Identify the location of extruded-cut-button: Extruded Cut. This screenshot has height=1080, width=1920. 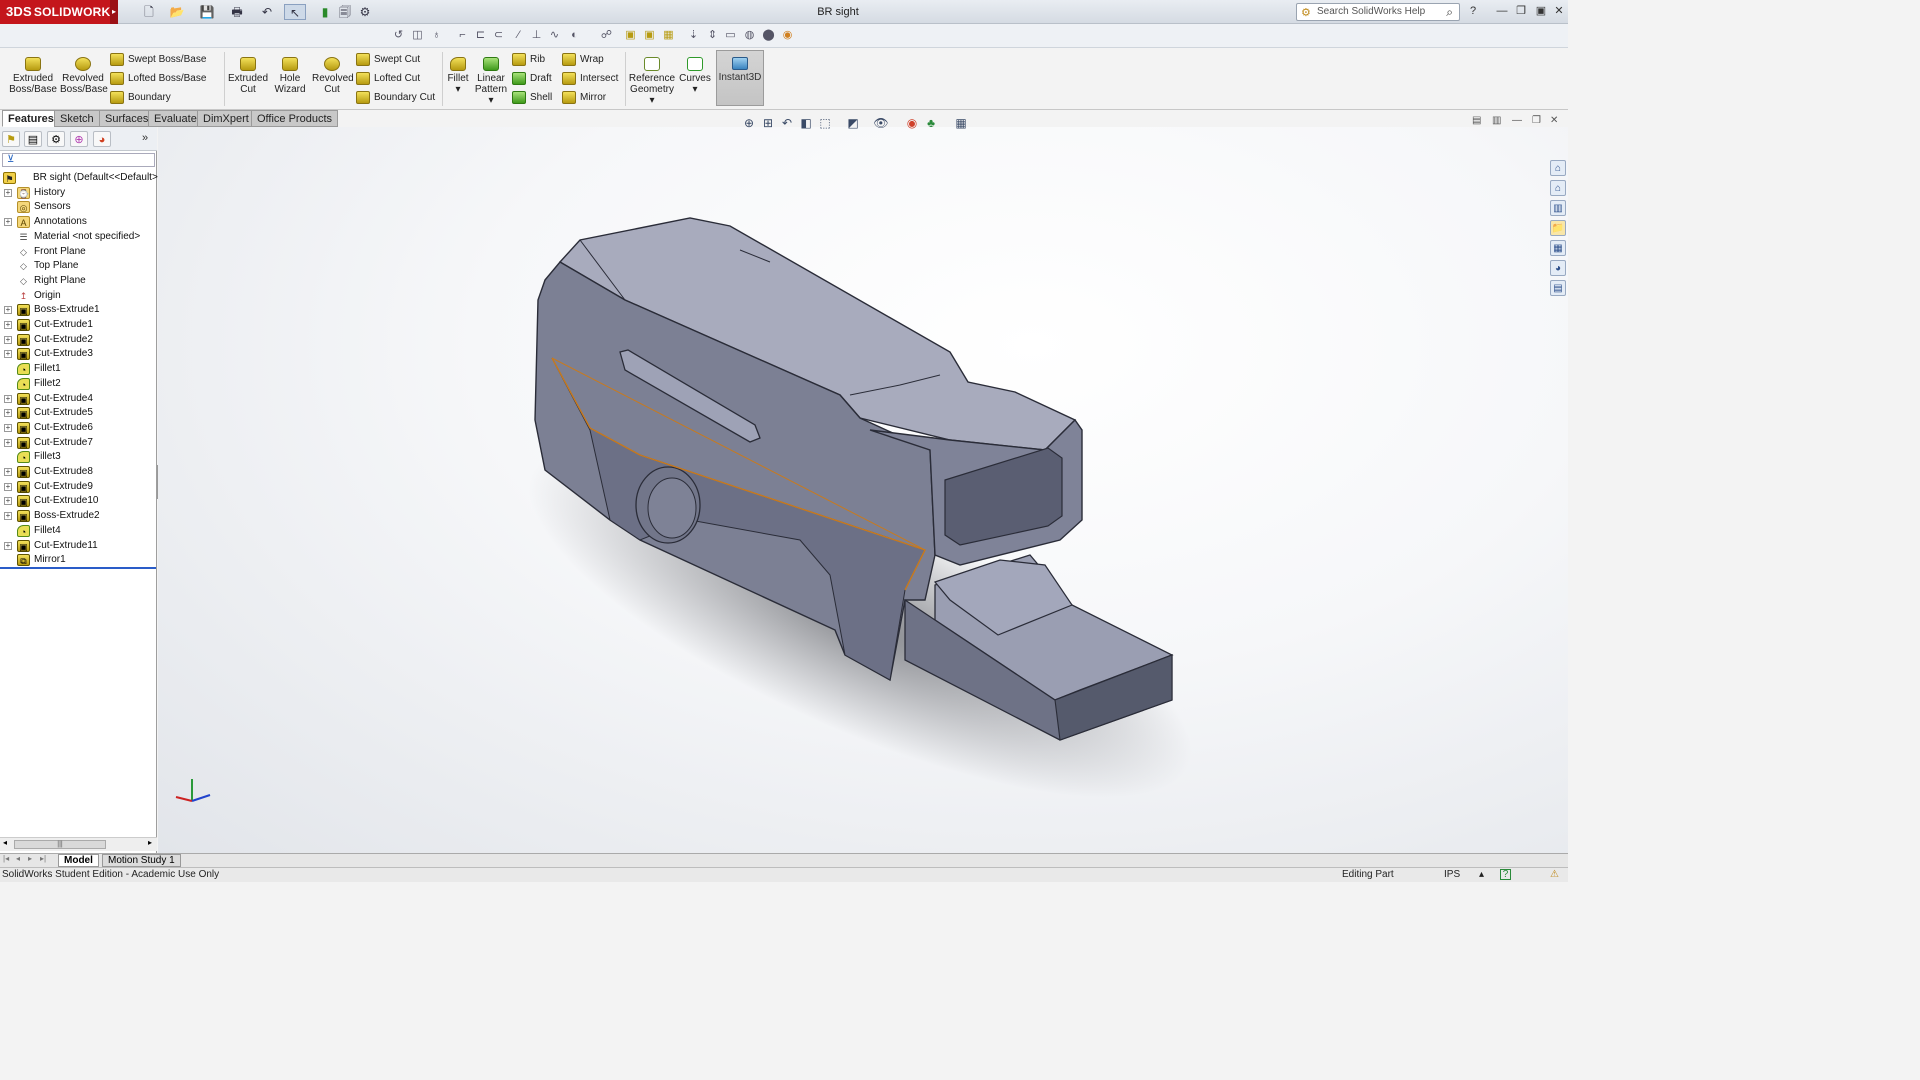
(248, 73).